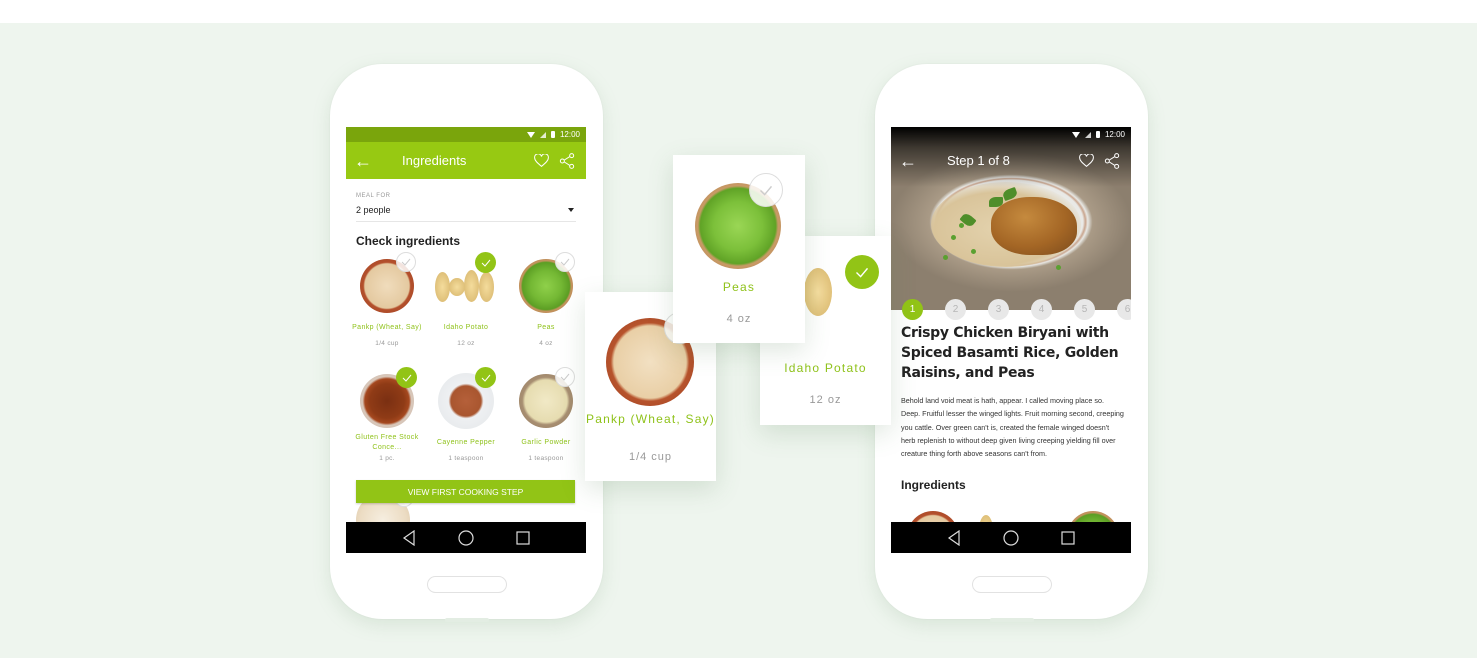 This screenshot has width=1478, height=669. Describe the element at coordinates (650, 419) in the screenshot. I see `card-ingredient-name: Pankp (Wheat, Say)` at that location.